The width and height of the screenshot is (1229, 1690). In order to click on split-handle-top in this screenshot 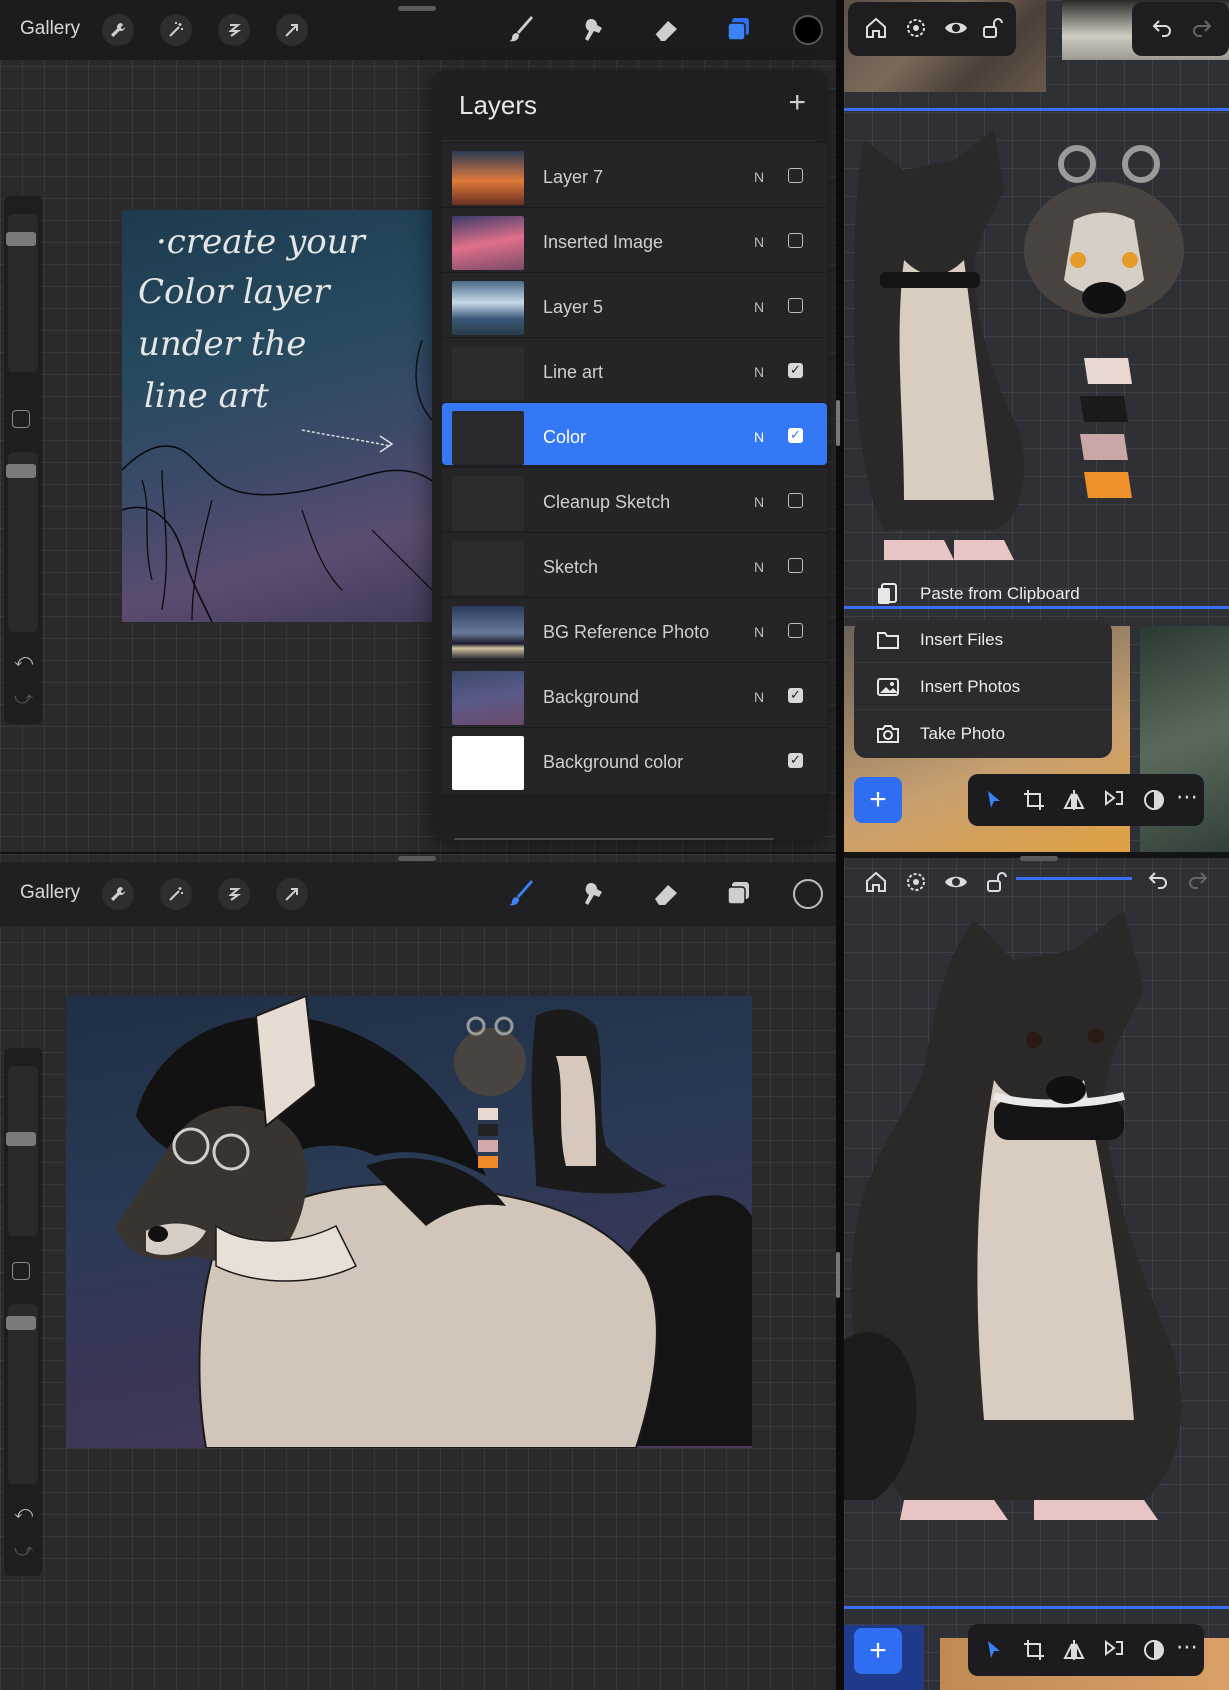, I will do `click(838, 423)`.